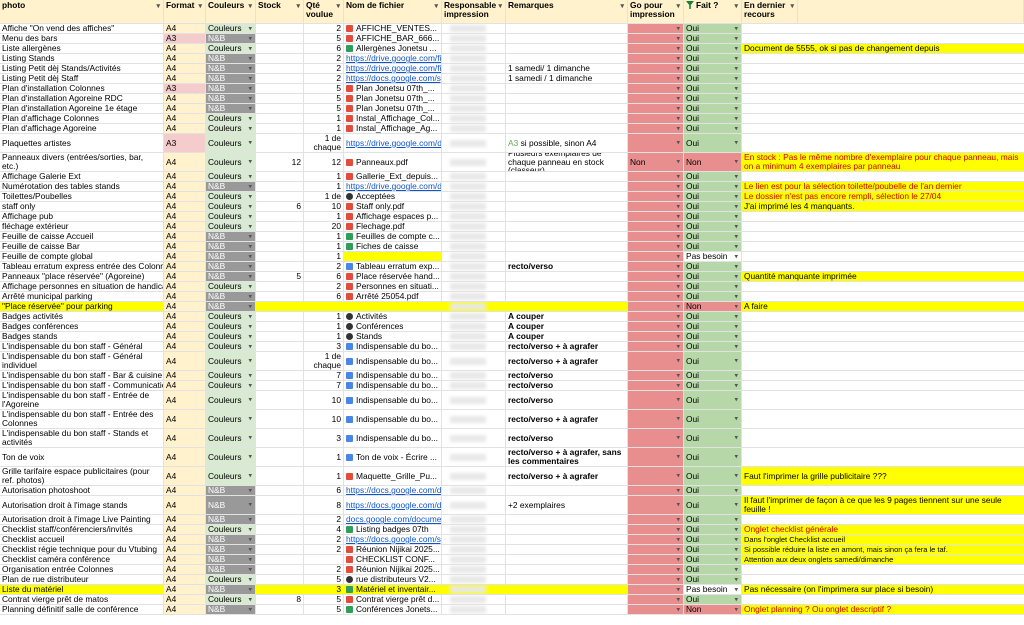 The width and height of the screenshot is (1024, 625). I want to click on column-header-fait: Fait ?, so click(713, 11).